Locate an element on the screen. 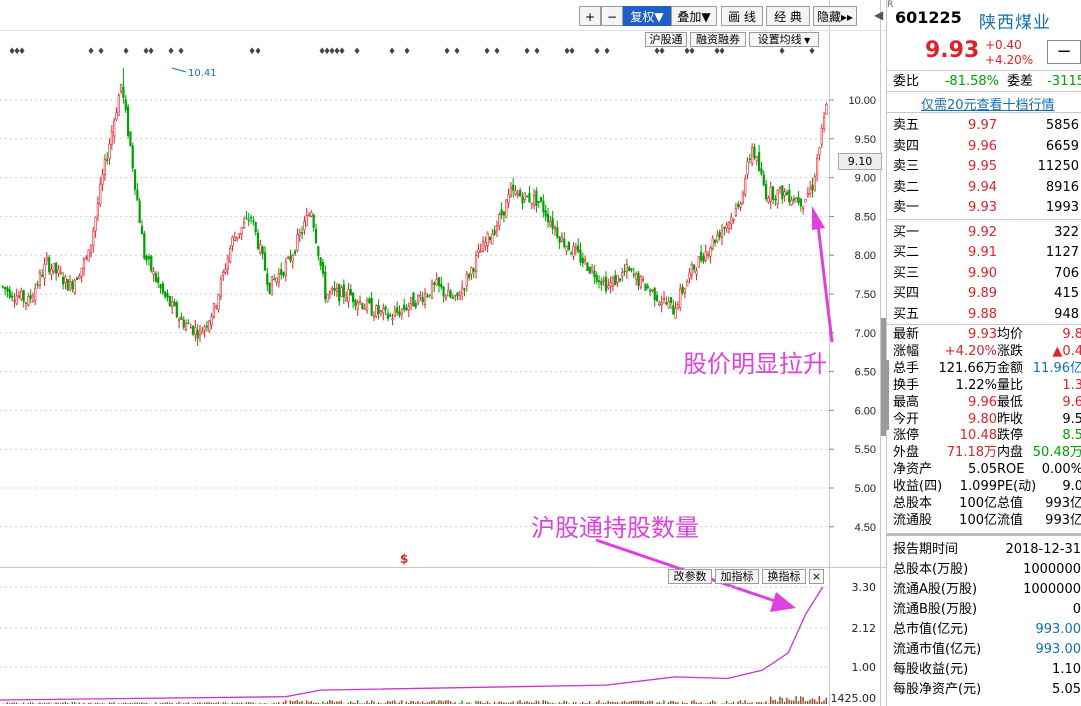  gaicanshu-button: 改参数 is located at coordinates (690, 576).